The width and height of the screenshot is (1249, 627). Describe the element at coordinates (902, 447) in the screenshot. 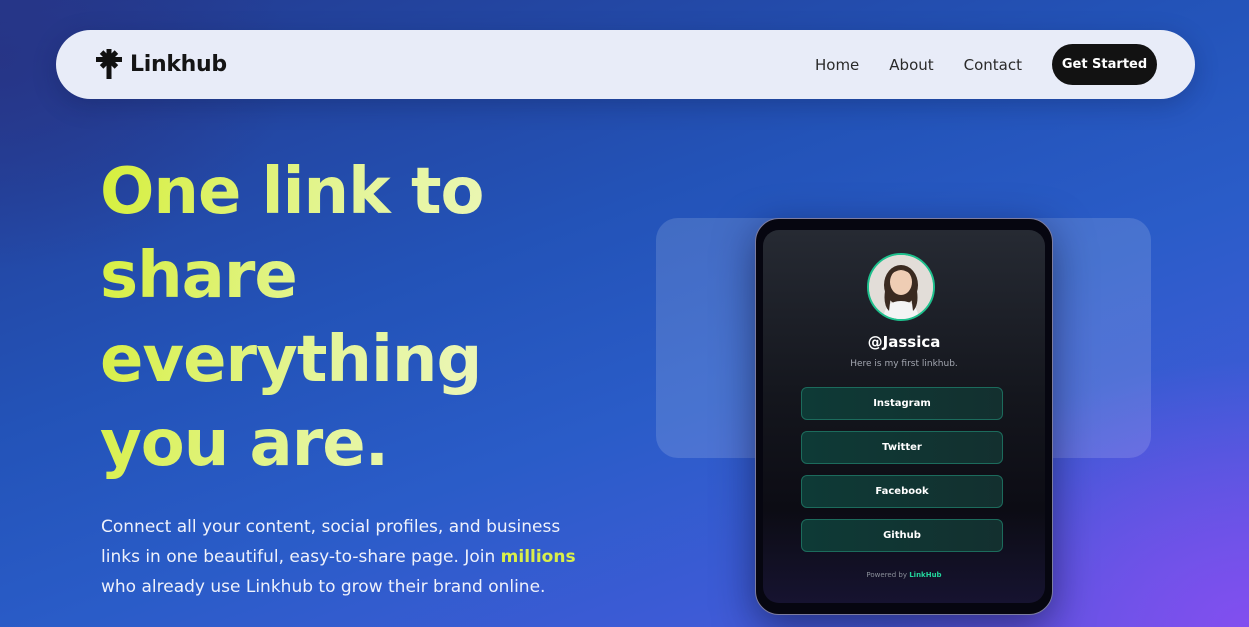

I see `twitter-link-button: Twitter` at that location.